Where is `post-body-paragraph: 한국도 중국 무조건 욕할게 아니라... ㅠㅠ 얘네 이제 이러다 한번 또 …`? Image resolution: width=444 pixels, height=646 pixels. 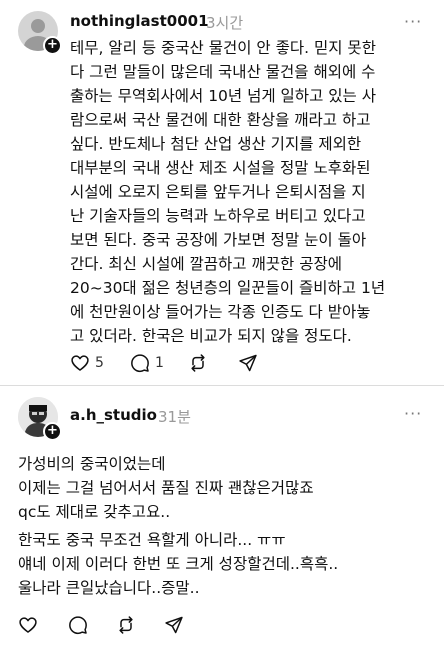 post-body-paragraph: 한국도 중국 무조건 욕할게 아니라... ㅠㅠ 얘네 이제 이러다 한번 또 … is located at coordinates (178, 564).